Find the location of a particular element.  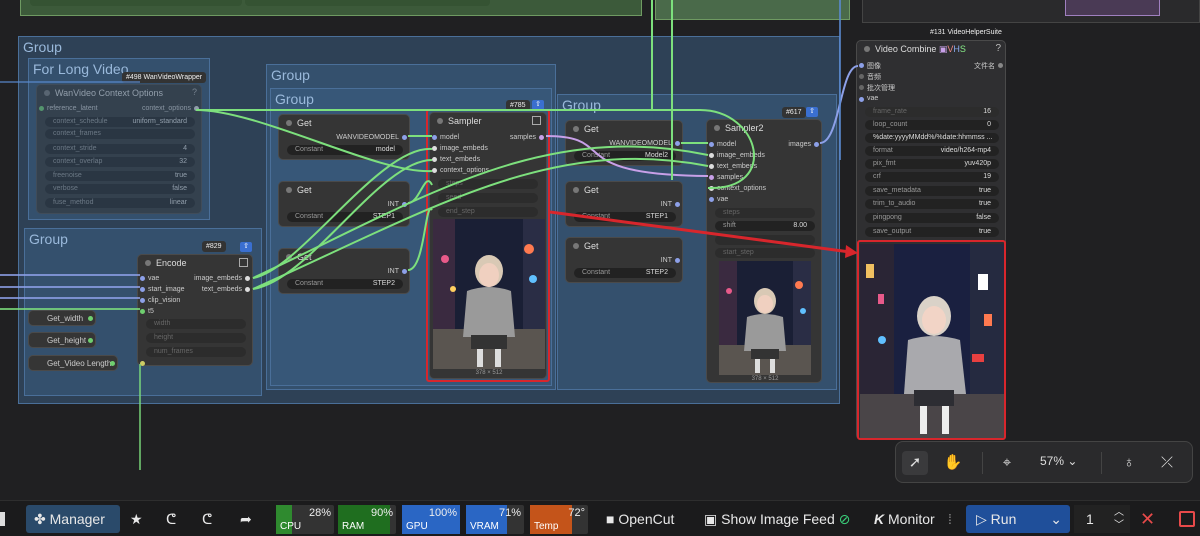

monitor-button: K Monitor is located at coordinates (904, 519).